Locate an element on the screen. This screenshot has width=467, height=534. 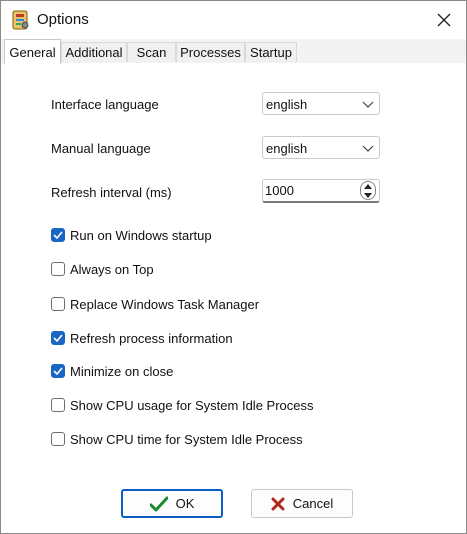
tab-startup: Startup is located at coordinates (271, 52).